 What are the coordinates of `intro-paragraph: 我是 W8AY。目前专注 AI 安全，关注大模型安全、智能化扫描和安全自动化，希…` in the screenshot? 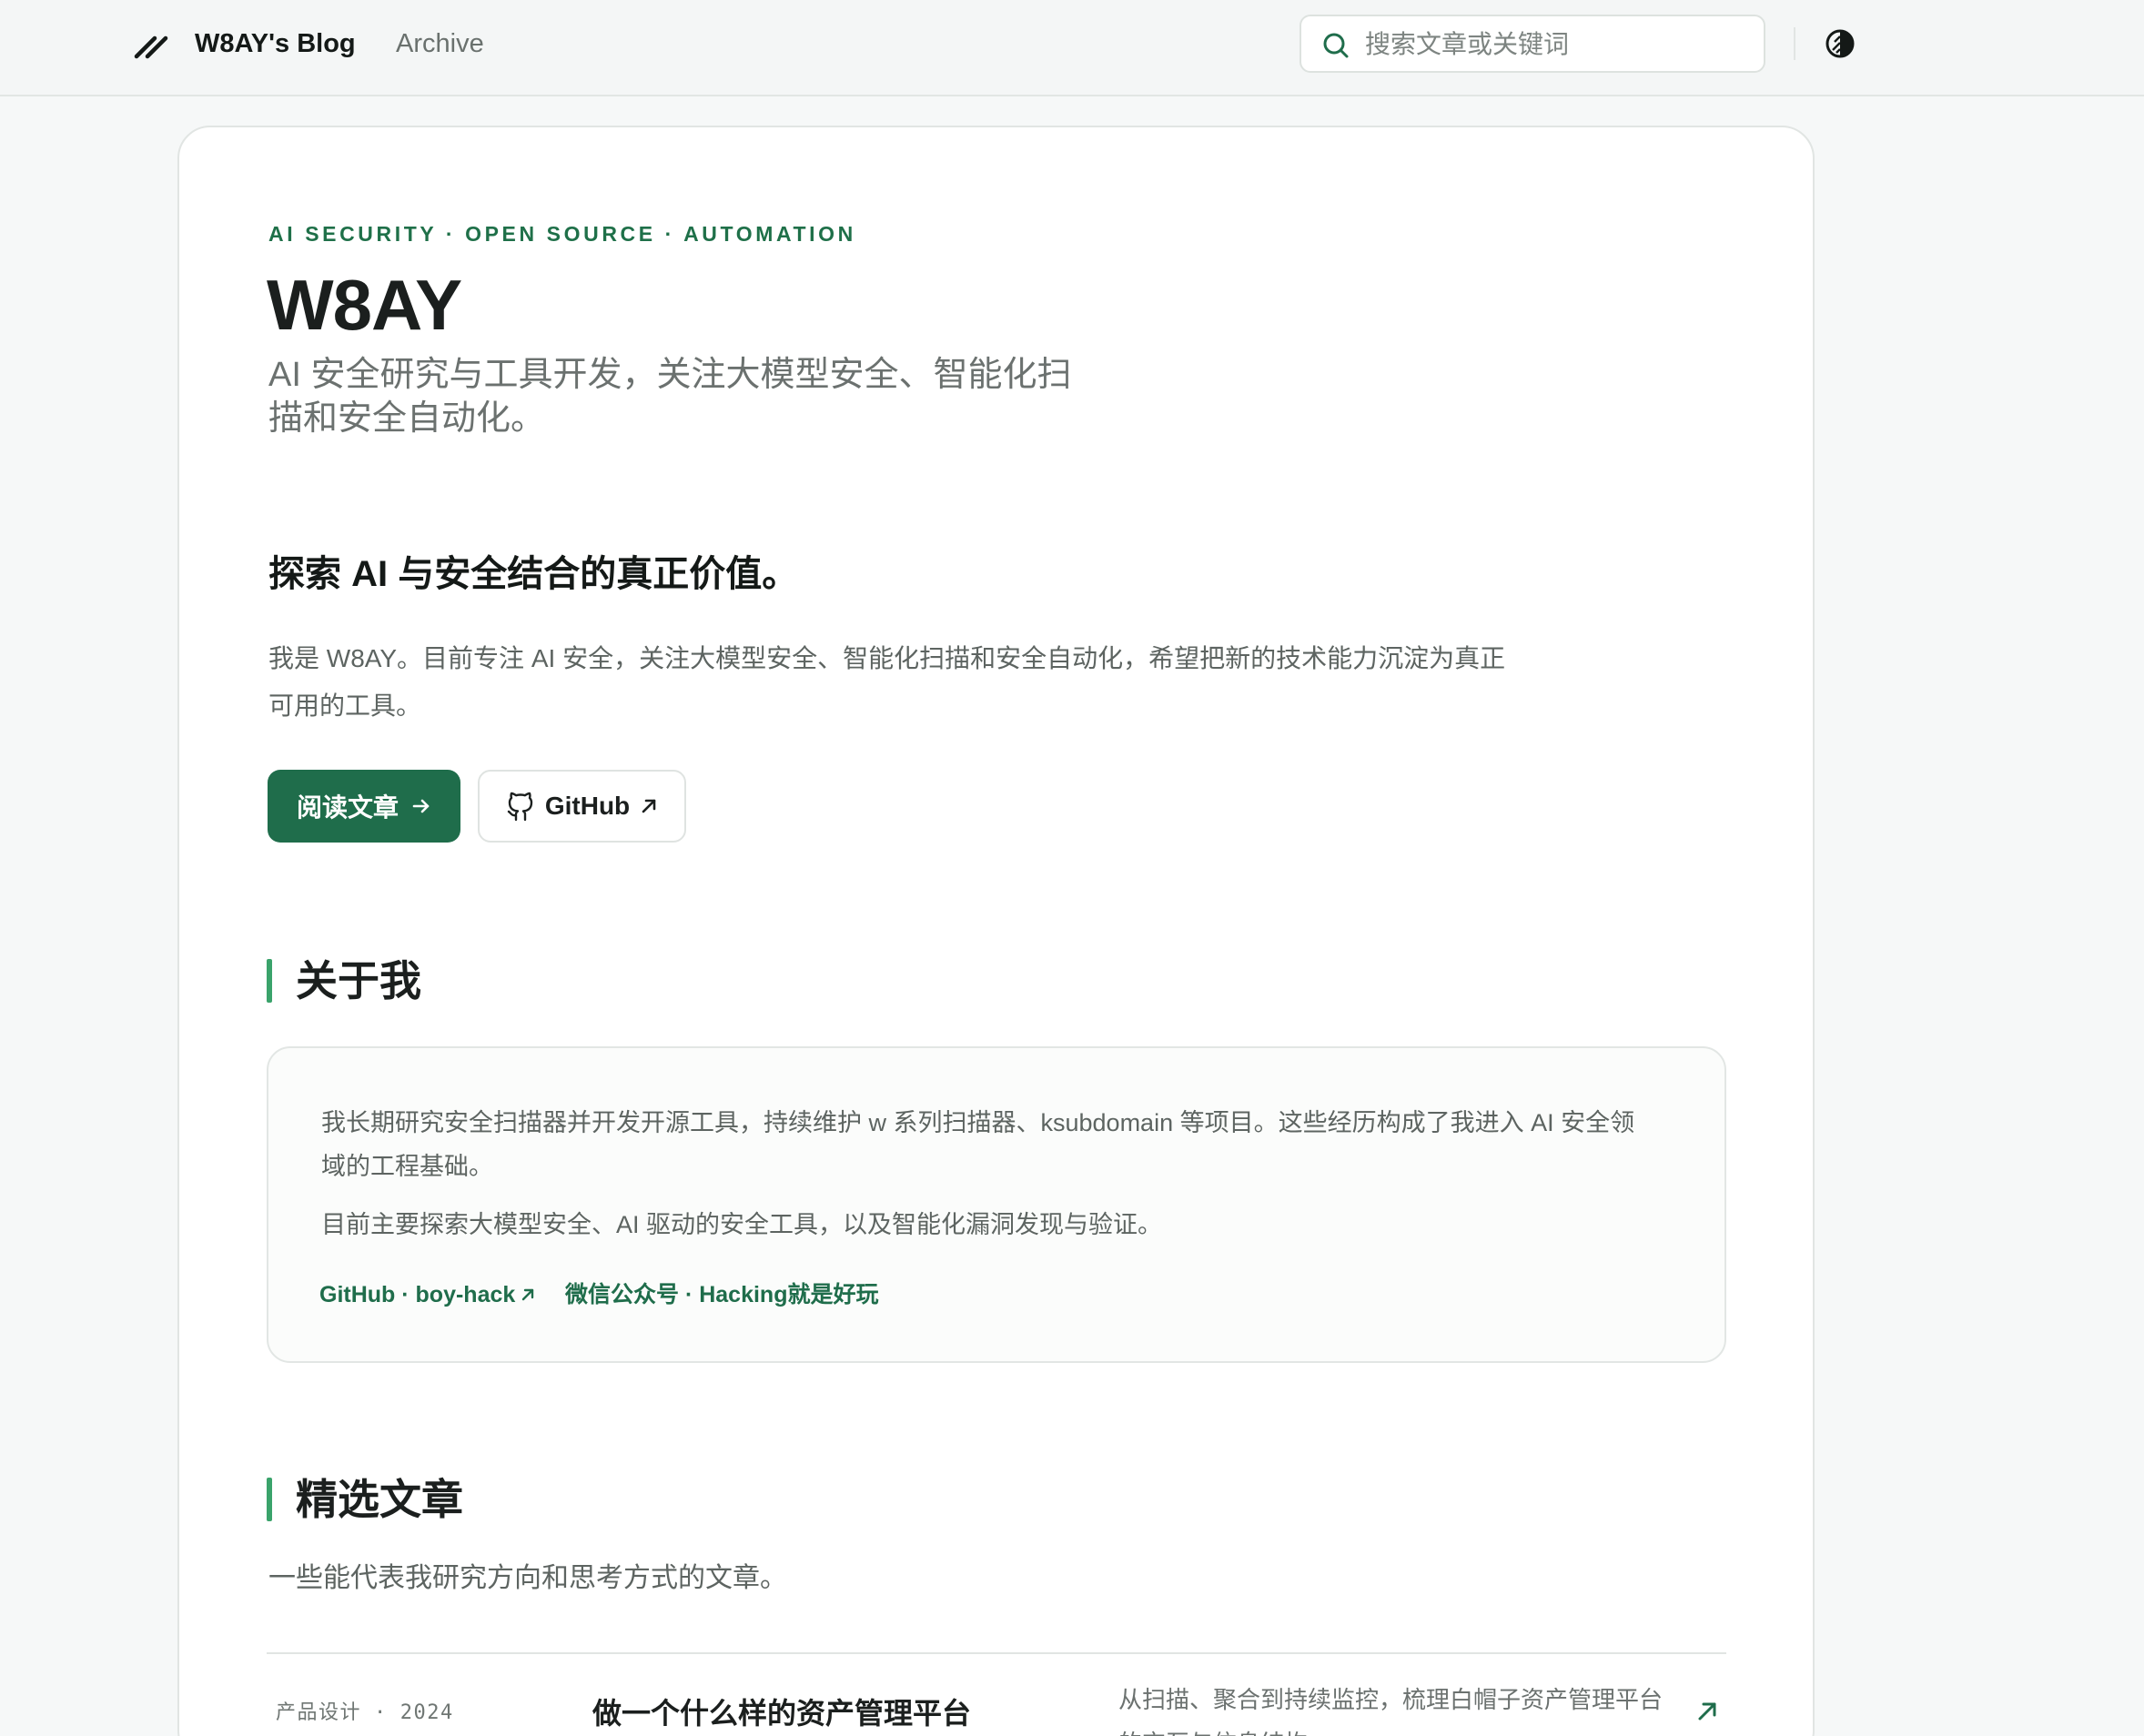 It's located at (887, 682).